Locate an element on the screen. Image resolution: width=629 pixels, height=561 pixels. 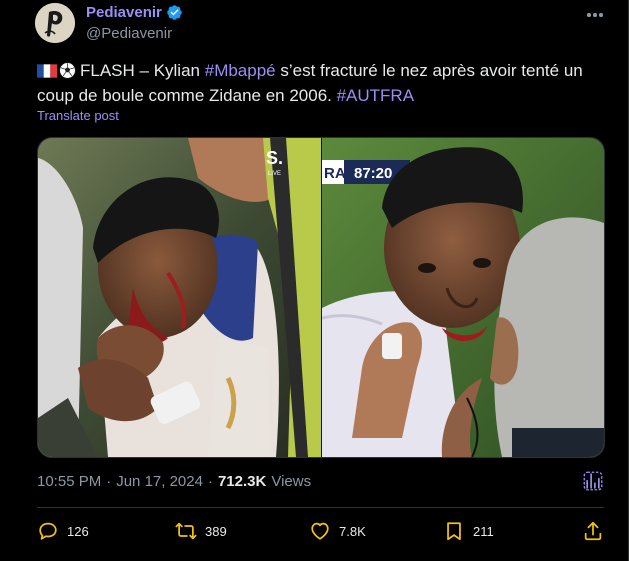
divider is located at coordinates (320, 507).